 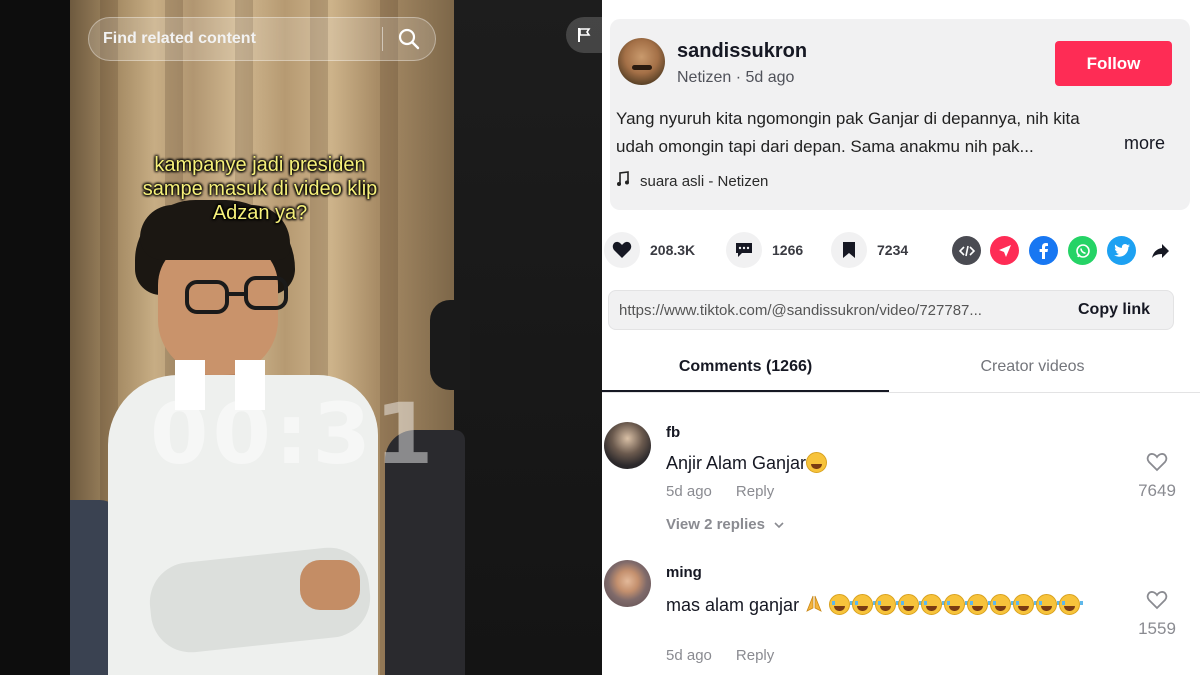 I want to click on comment-text: Anjir Alam Ganjar, so click(x=747, y=463).